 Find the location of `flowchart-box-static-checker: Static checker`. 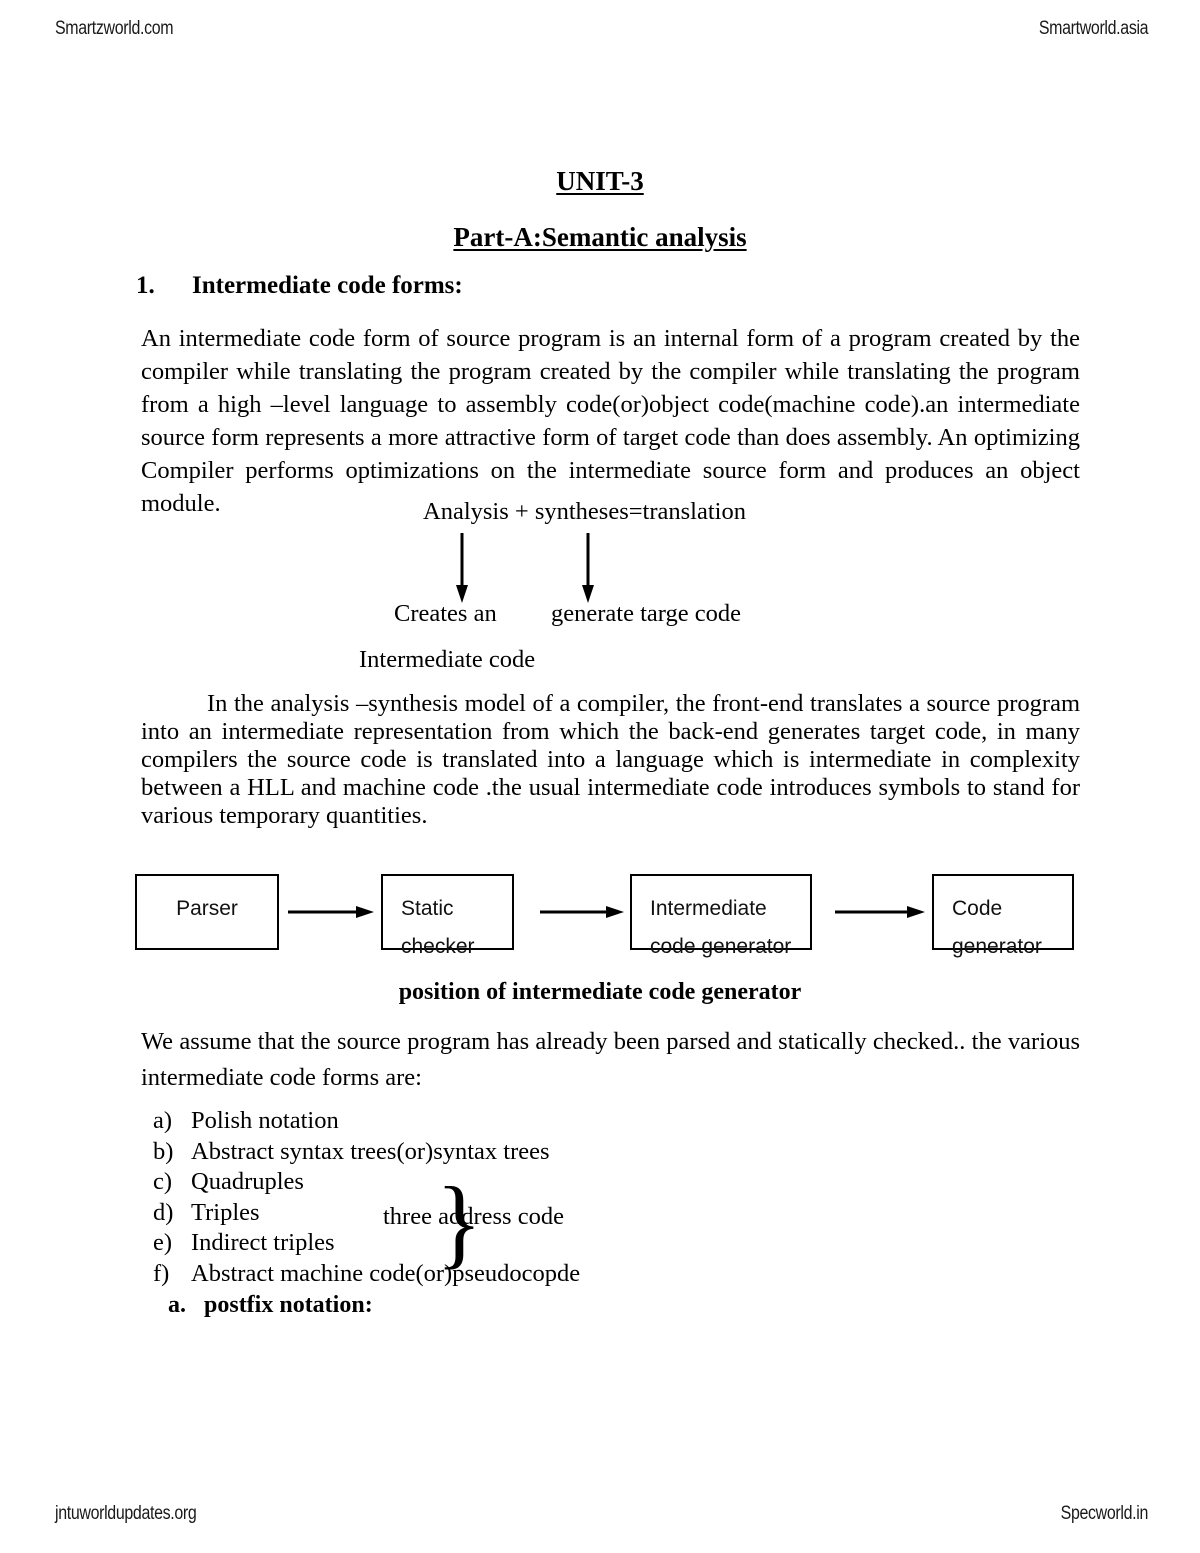

flowchart-box-static-checker: Static checker is located at coordinates (447, 916).